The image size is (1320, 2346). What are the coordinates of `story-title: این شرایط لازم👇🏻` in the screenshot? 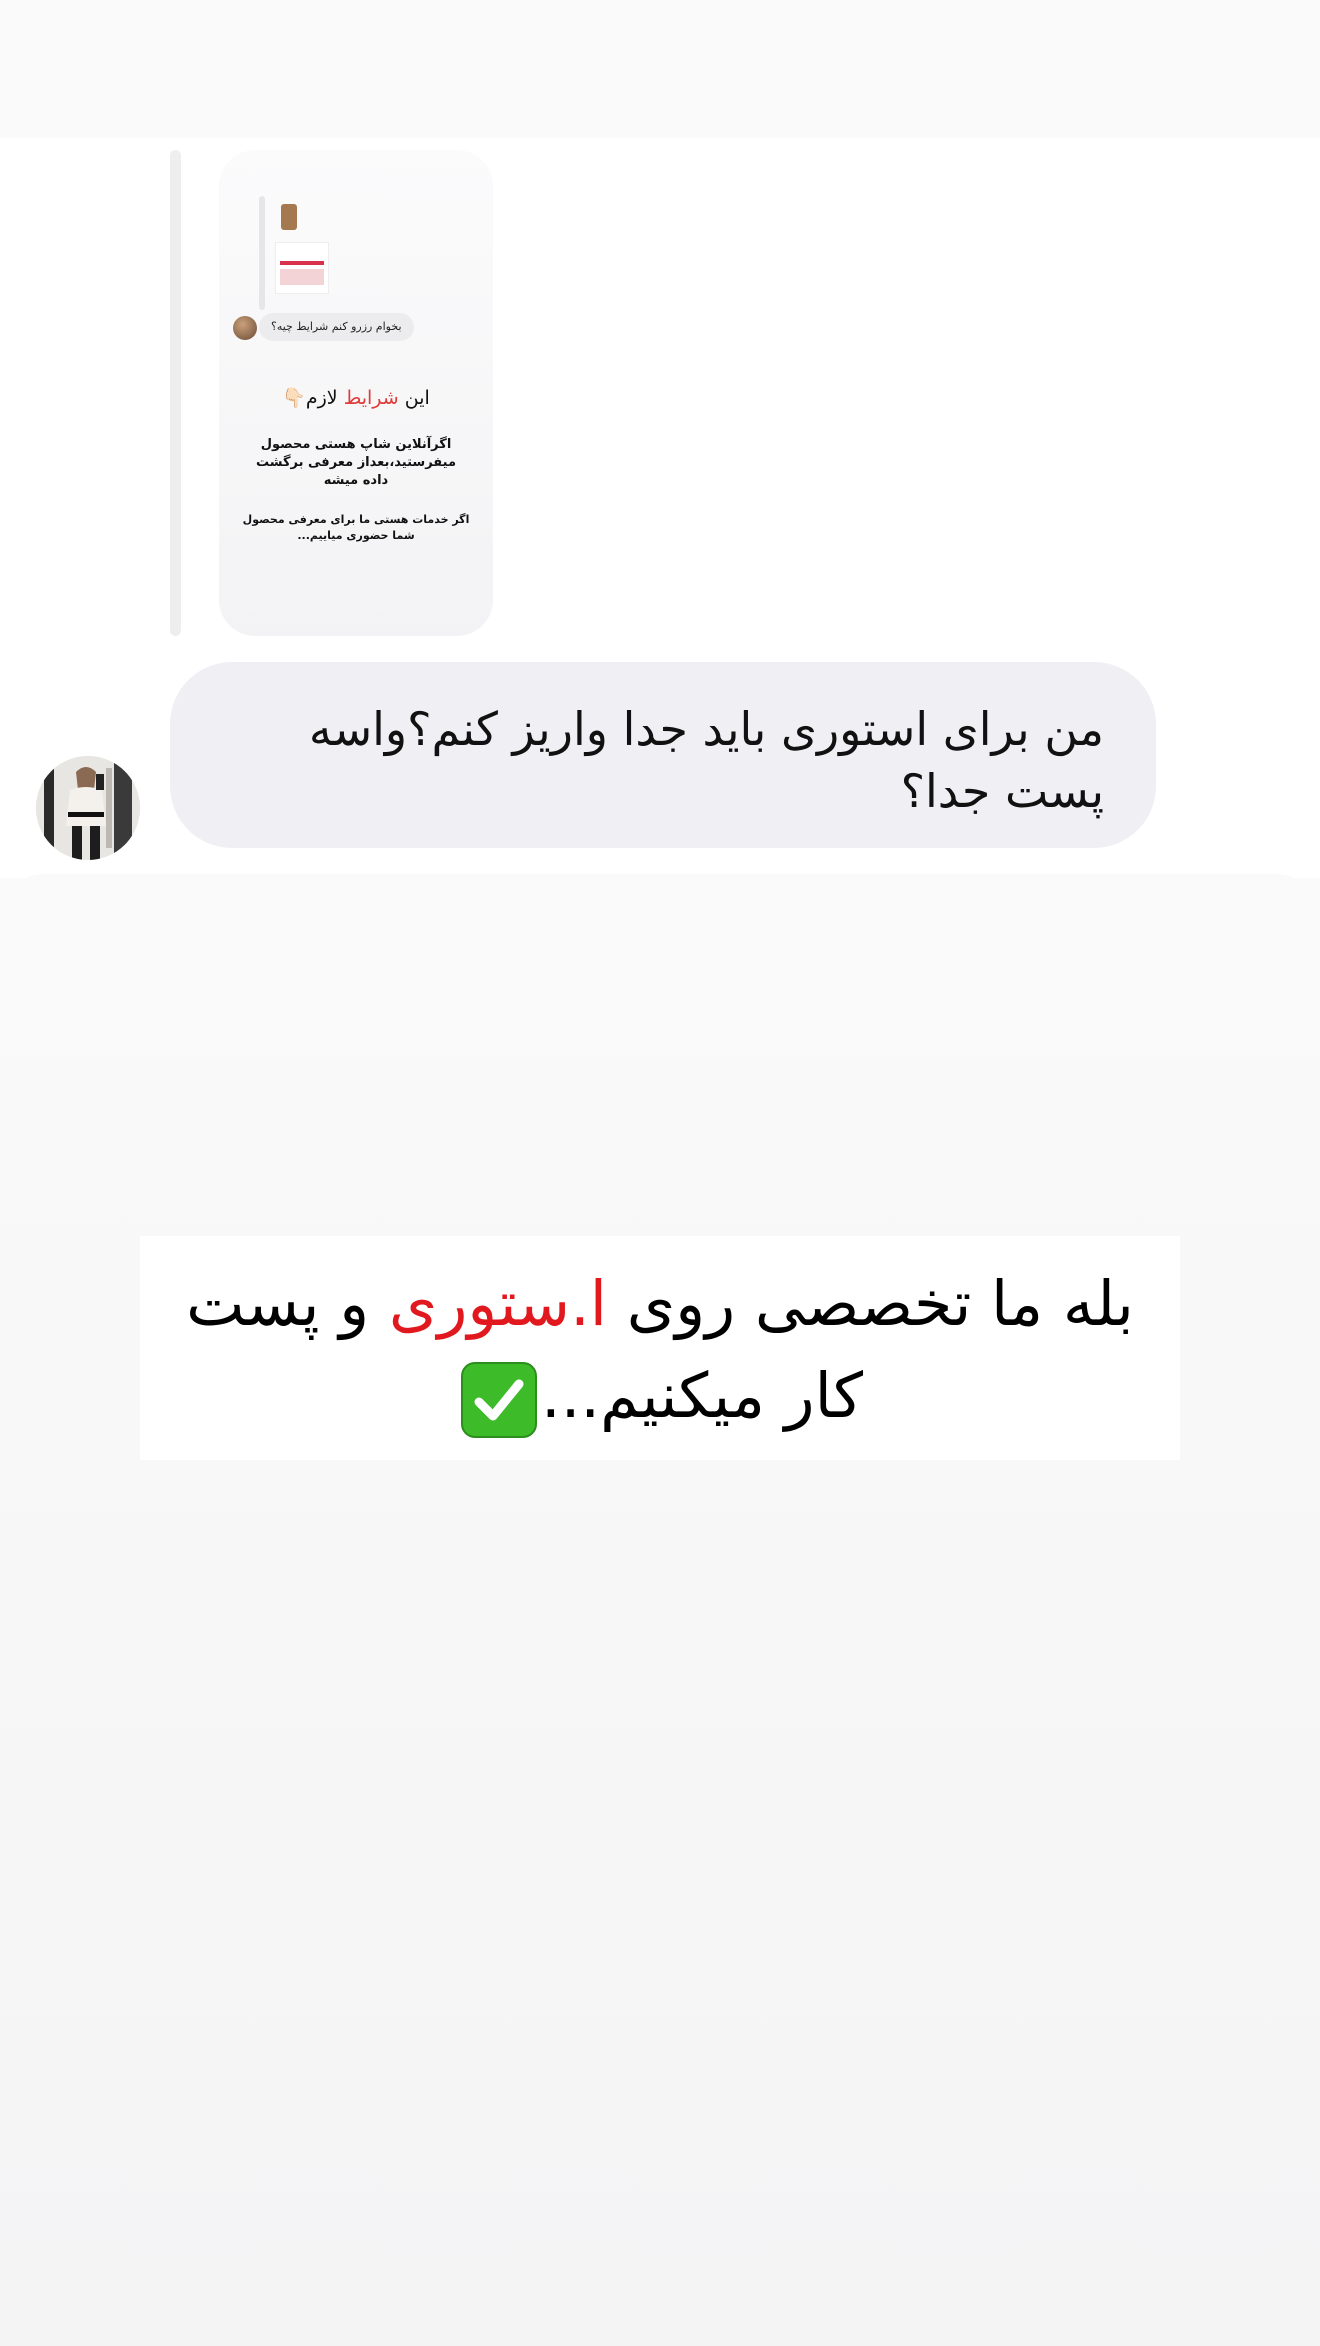 It's located at (356, 397).